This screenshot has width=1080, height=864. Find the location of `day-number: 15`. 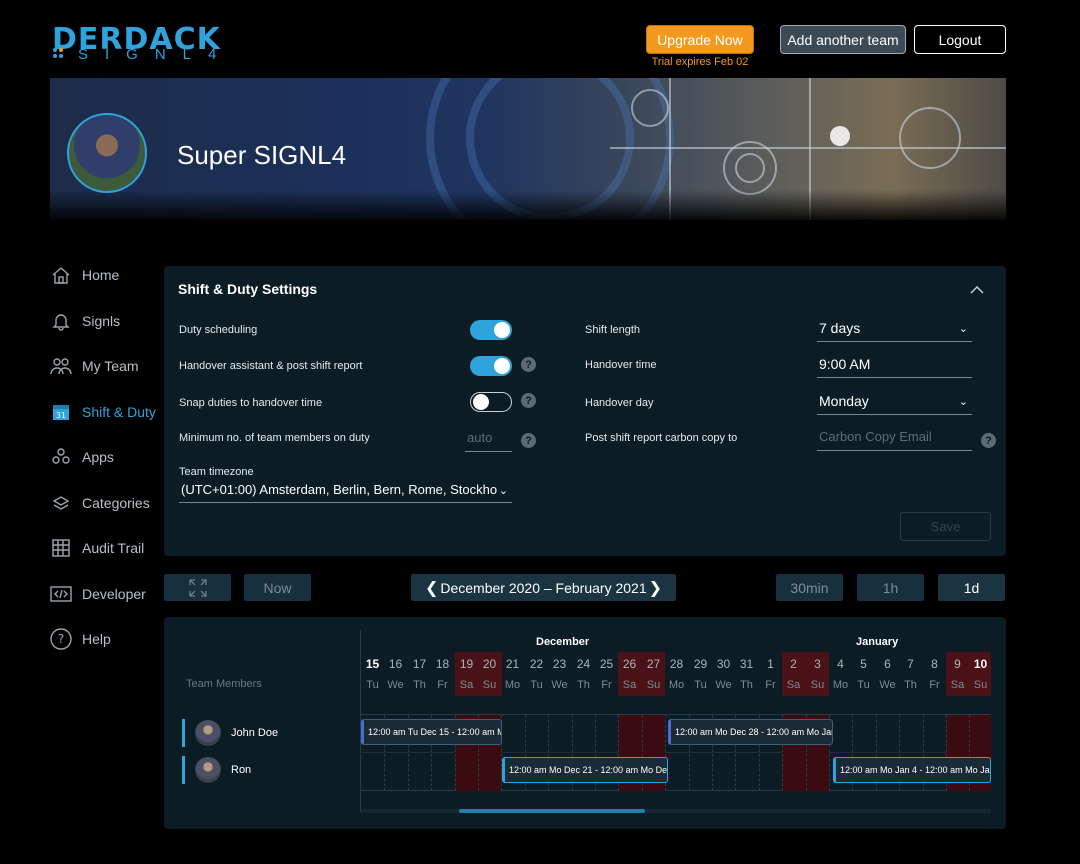

day-number: 15 is located at coordinates (372, 664).